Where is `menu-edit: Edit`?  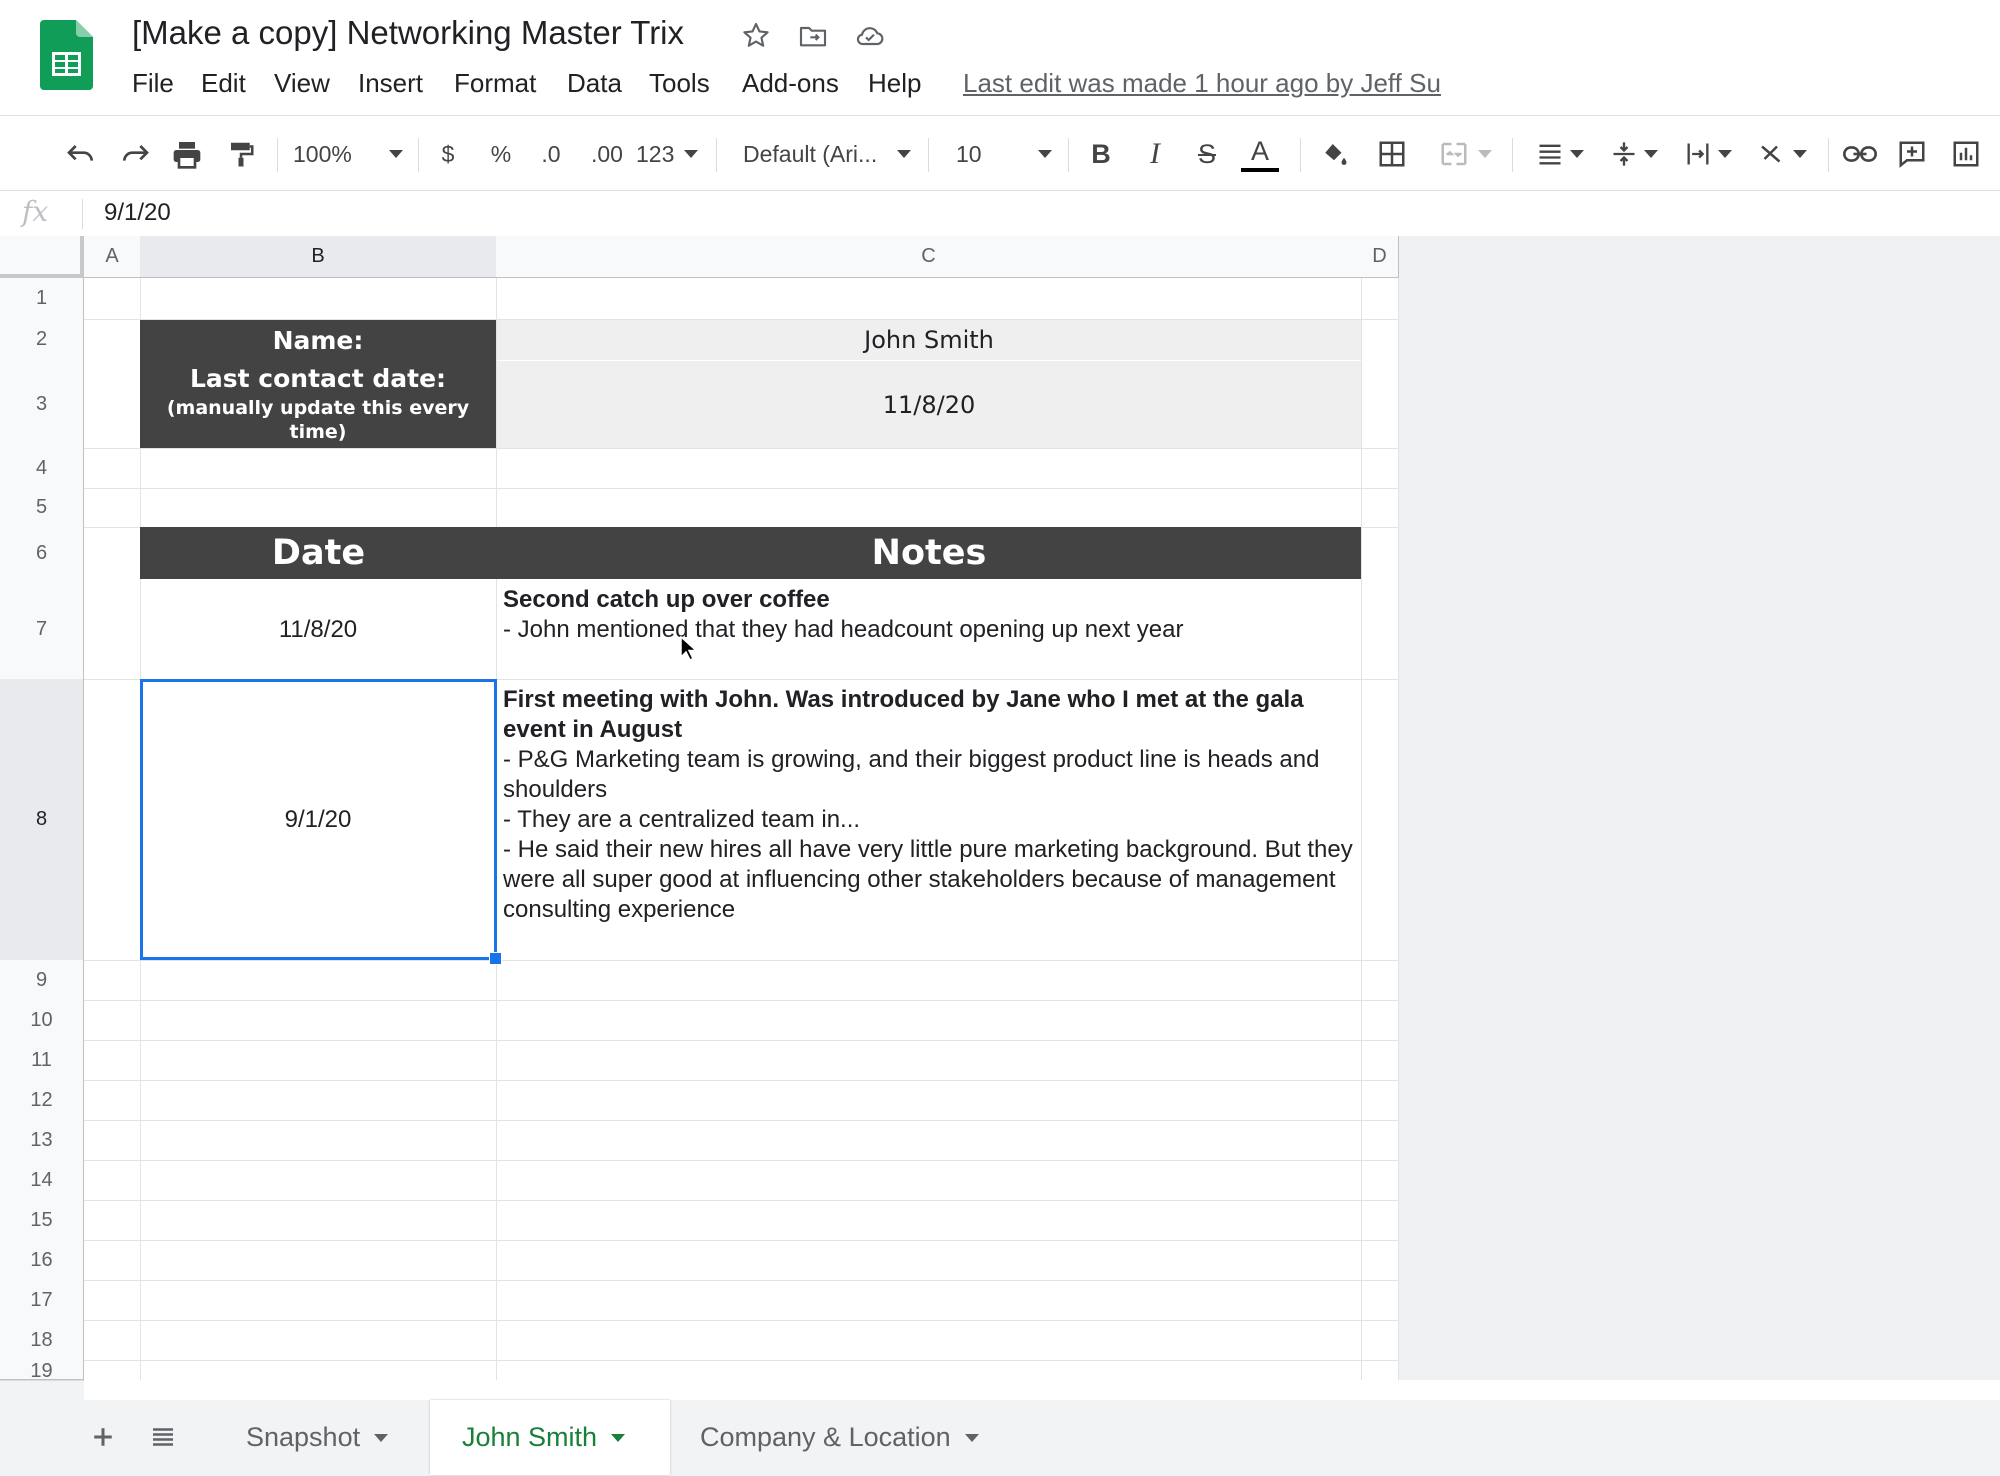 menu-edit: Edit is located at coordinates (223, 83).